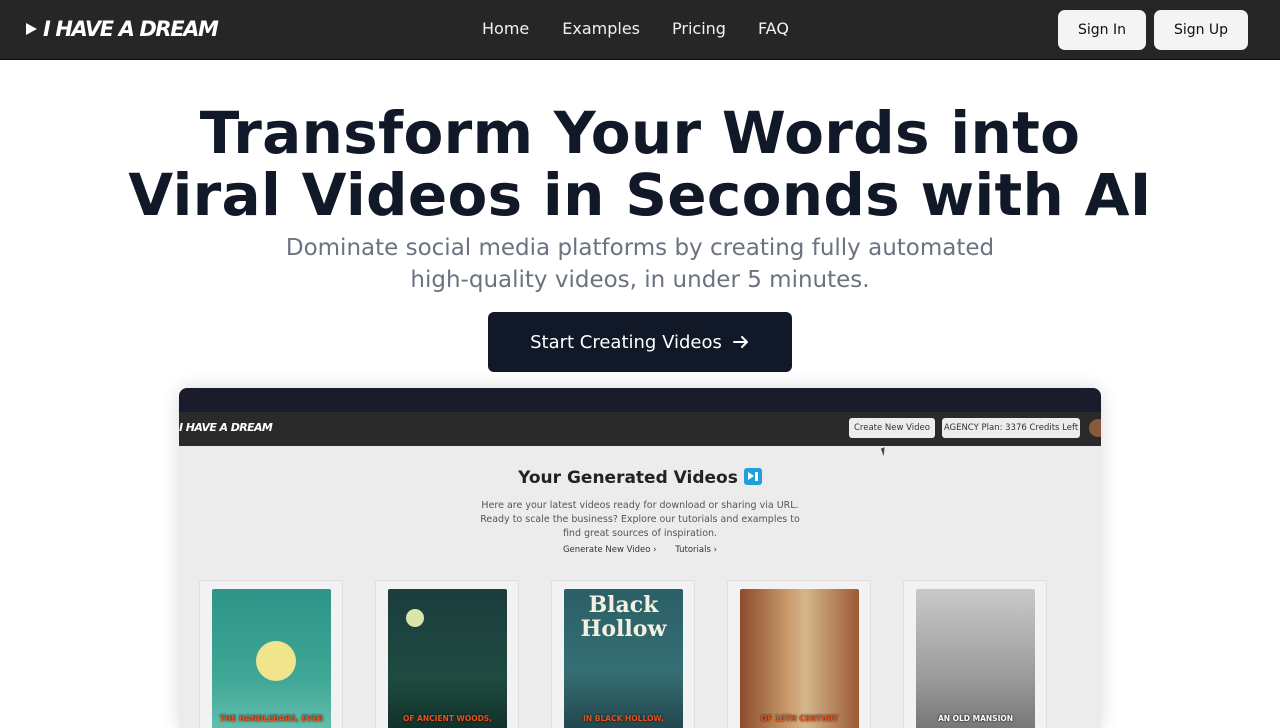 This screenshot has height=728, width=1280. What do you see at coordinates (975, 718) in the screenshot?
I see `video-caption: AN OLD MANSION` at bounding box center [975, 718].